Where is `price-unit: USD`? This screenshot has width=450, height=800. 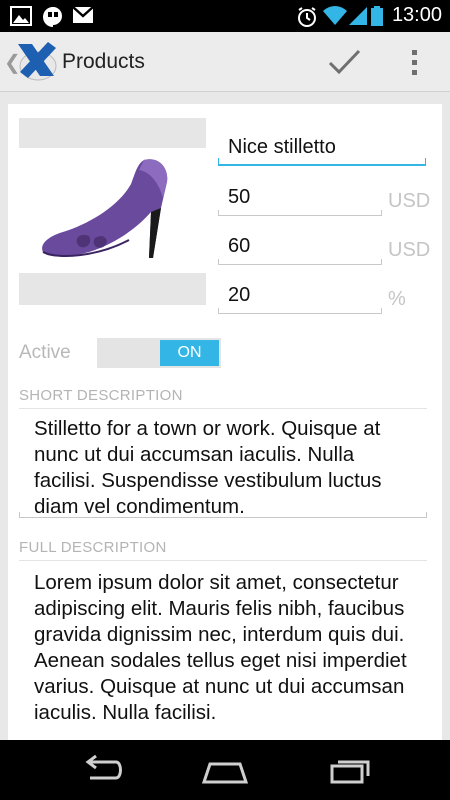 price-unit: USD is located at coordinates (409, 201).